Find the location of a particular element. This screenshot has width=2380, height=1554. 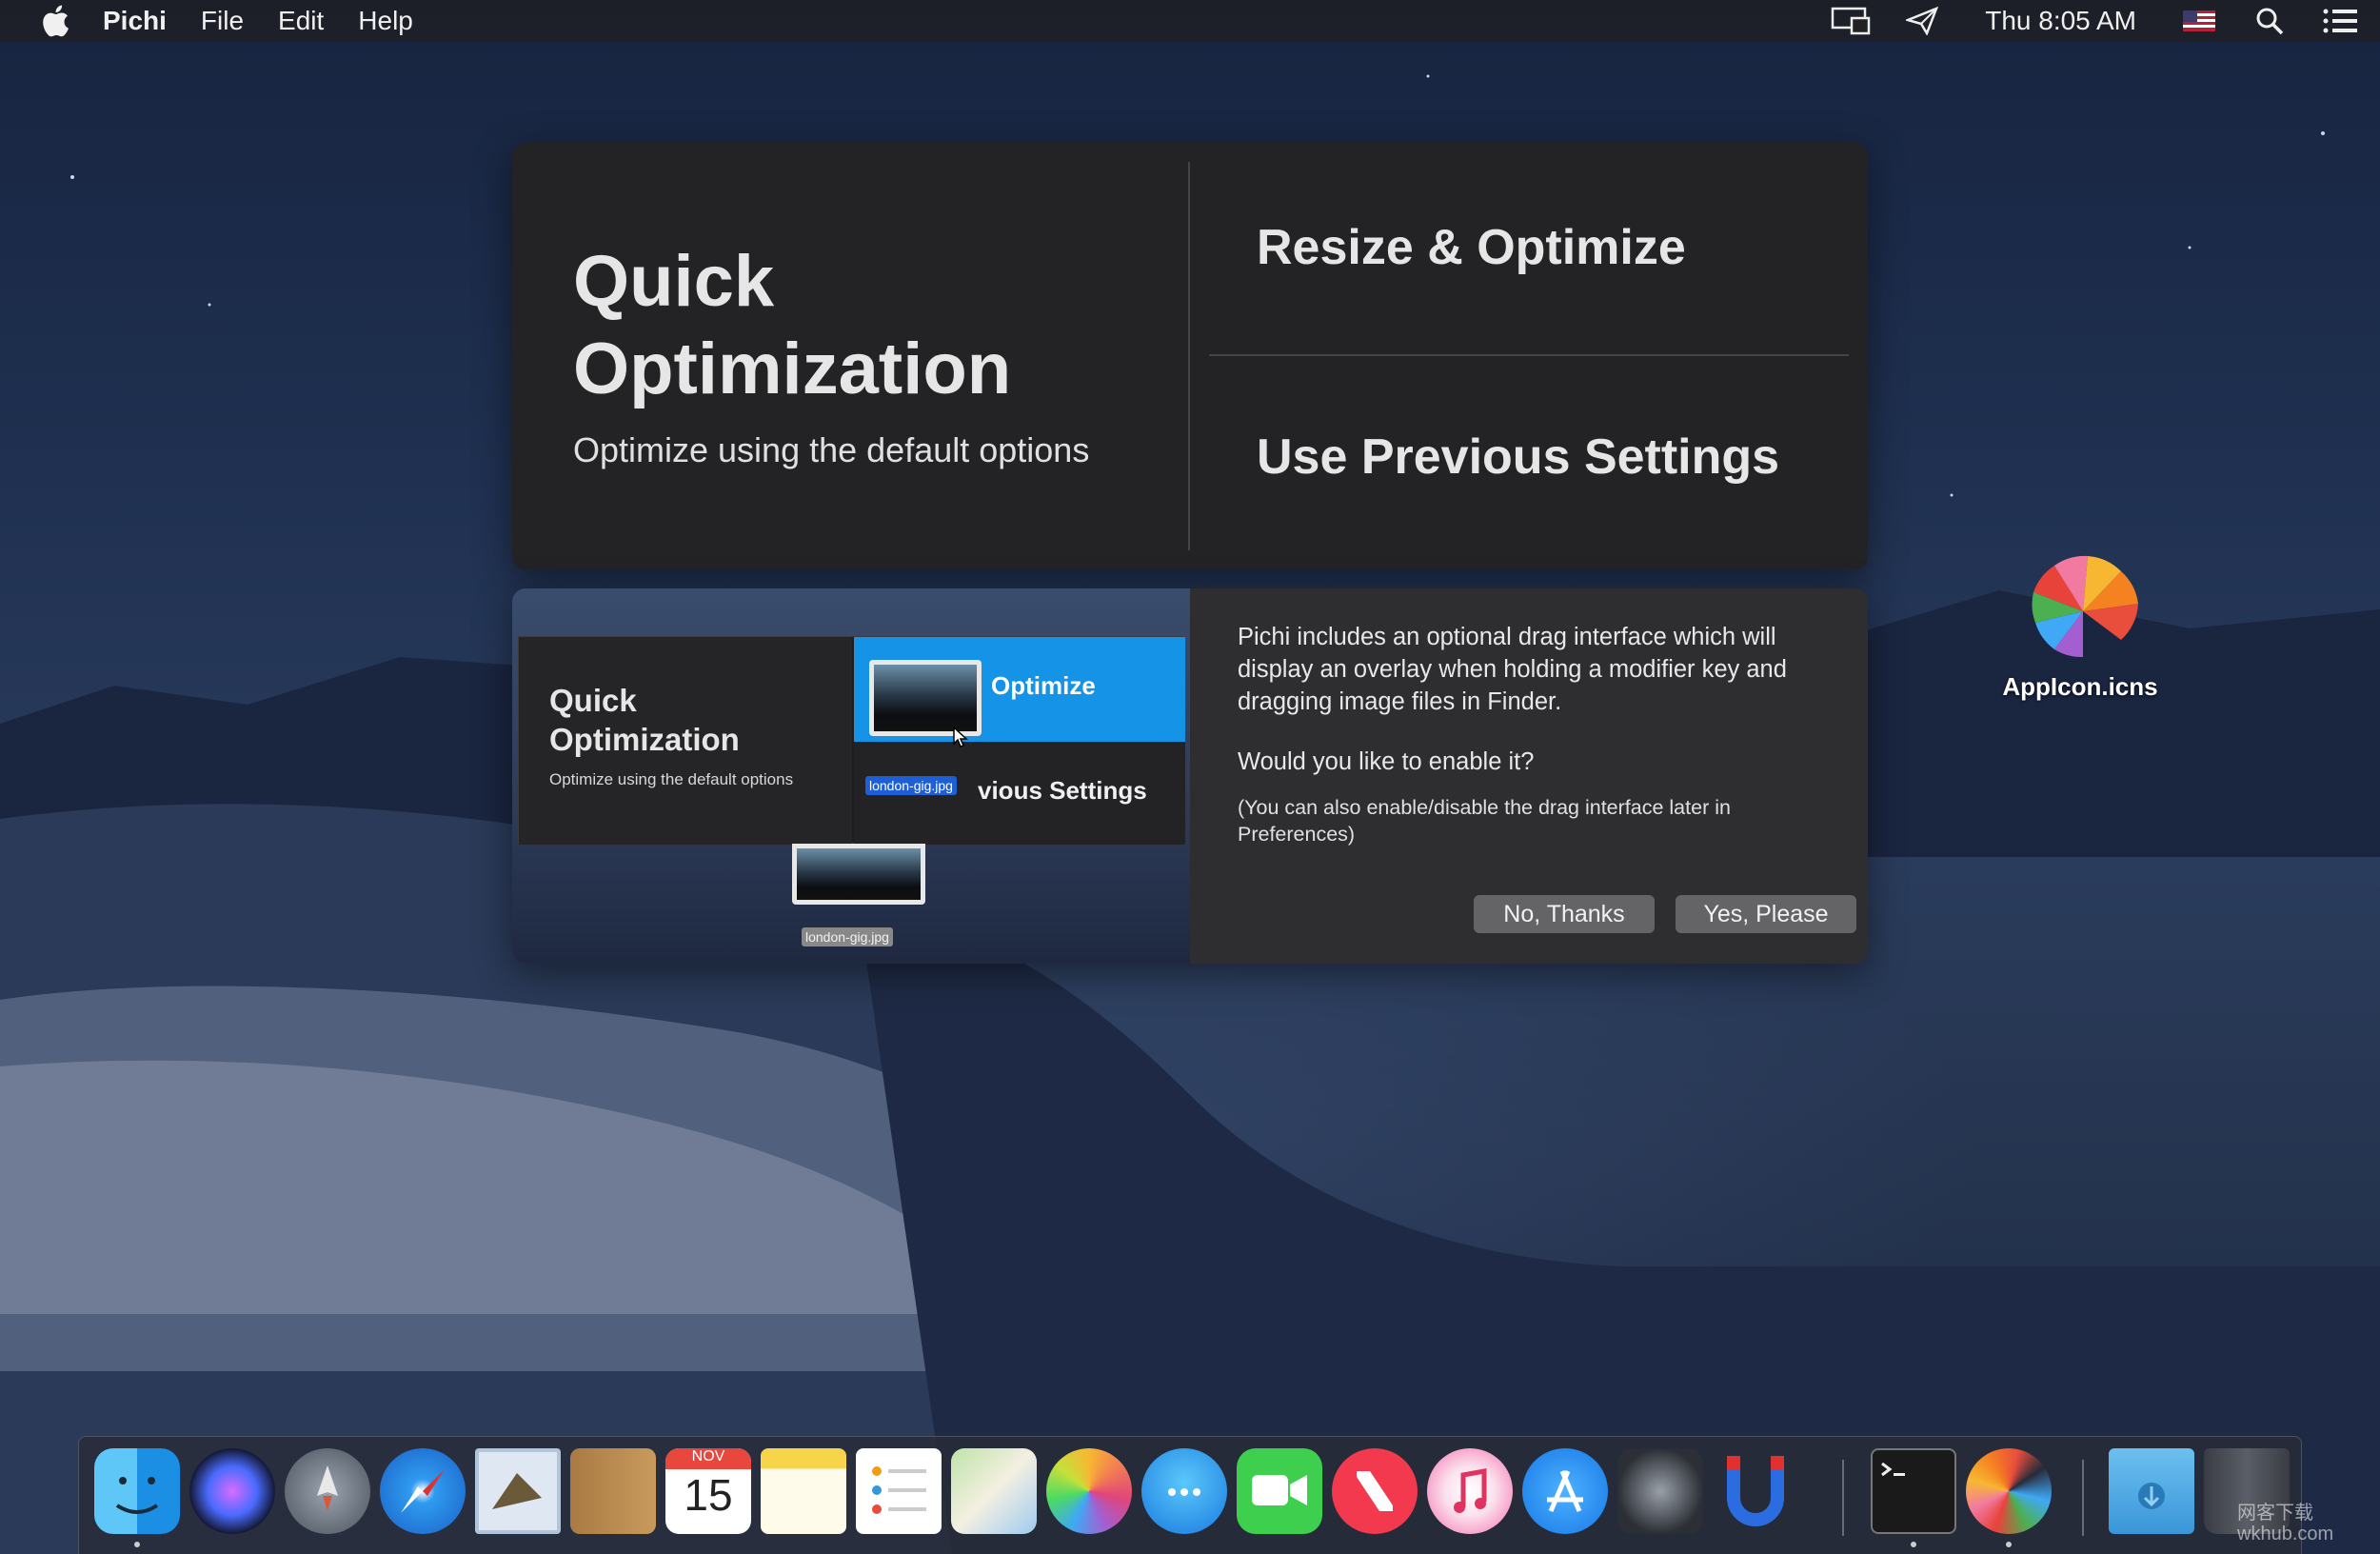

dock-separator is located at coordinates (1843, 1498).